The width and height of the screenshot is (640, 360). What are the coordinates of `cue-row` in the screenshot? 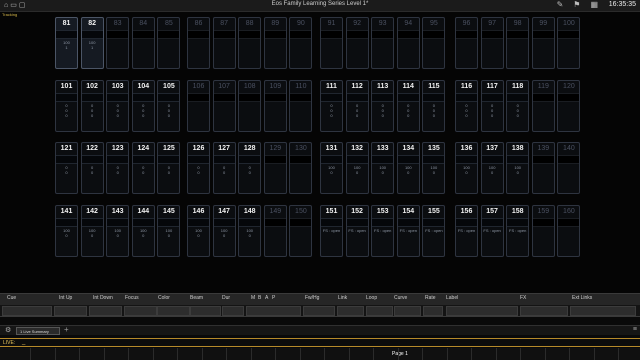 It's located at (320, 311).